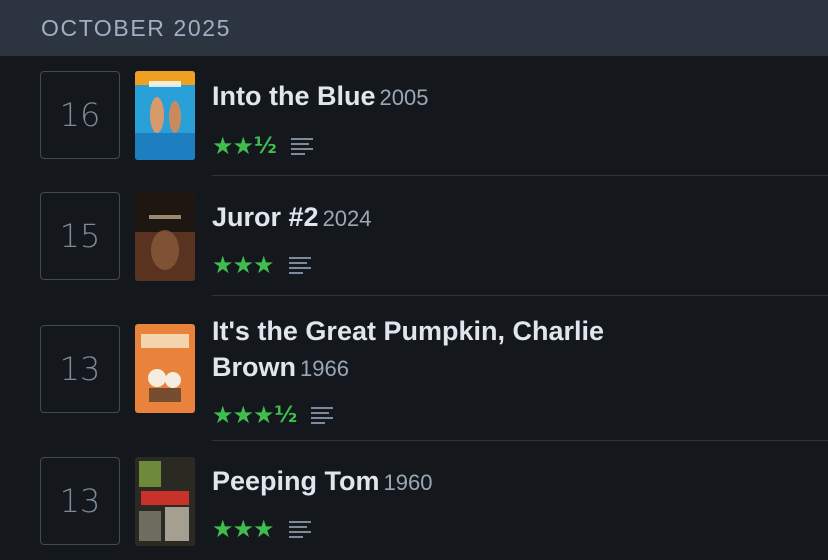 The height and width of the screenshot is (560, 828). I want to click on film-title-text: It's the Great Pumpkin, Charlie, so click(408, 331).